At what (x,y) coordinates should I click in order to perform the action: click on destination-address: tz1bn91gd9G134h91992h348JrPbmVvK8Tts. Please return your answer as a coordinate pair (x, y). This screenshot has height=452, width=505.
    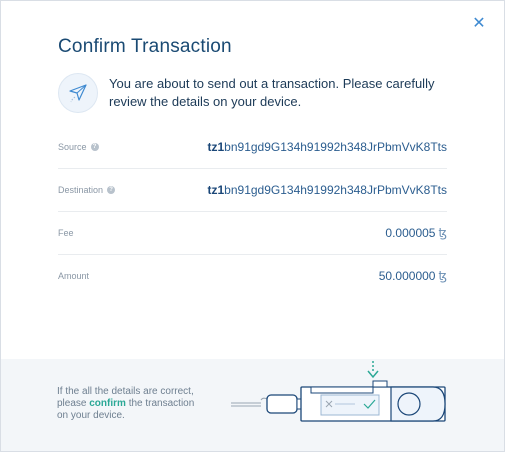
    Looking at the image, I should click on (328, 190).